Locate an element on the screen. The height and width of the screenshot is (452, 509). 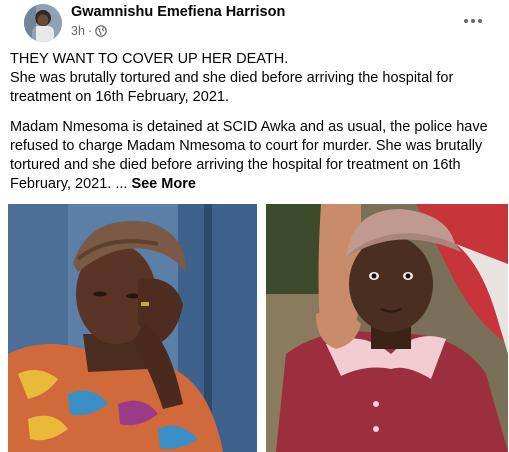
post-header: Gwamnishu Emefiena Harrison 3h · is located at coordinates (254, 22).